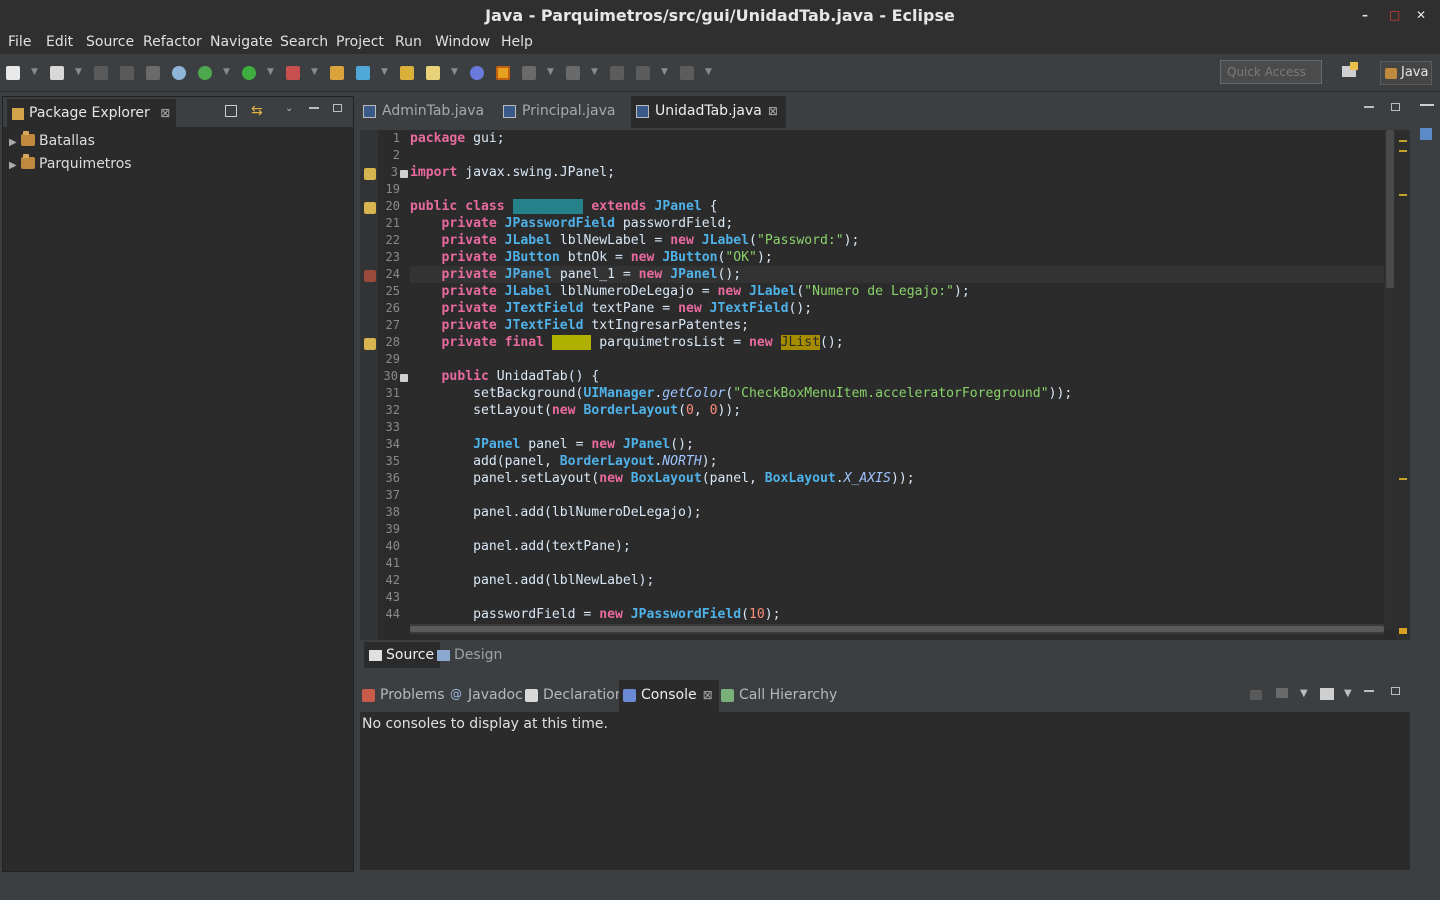 The width and height of the screenshot is (1440, 900). Describe the element at coordinates (477, 73) in the screenshot. I see `open-task-icon` at that location.